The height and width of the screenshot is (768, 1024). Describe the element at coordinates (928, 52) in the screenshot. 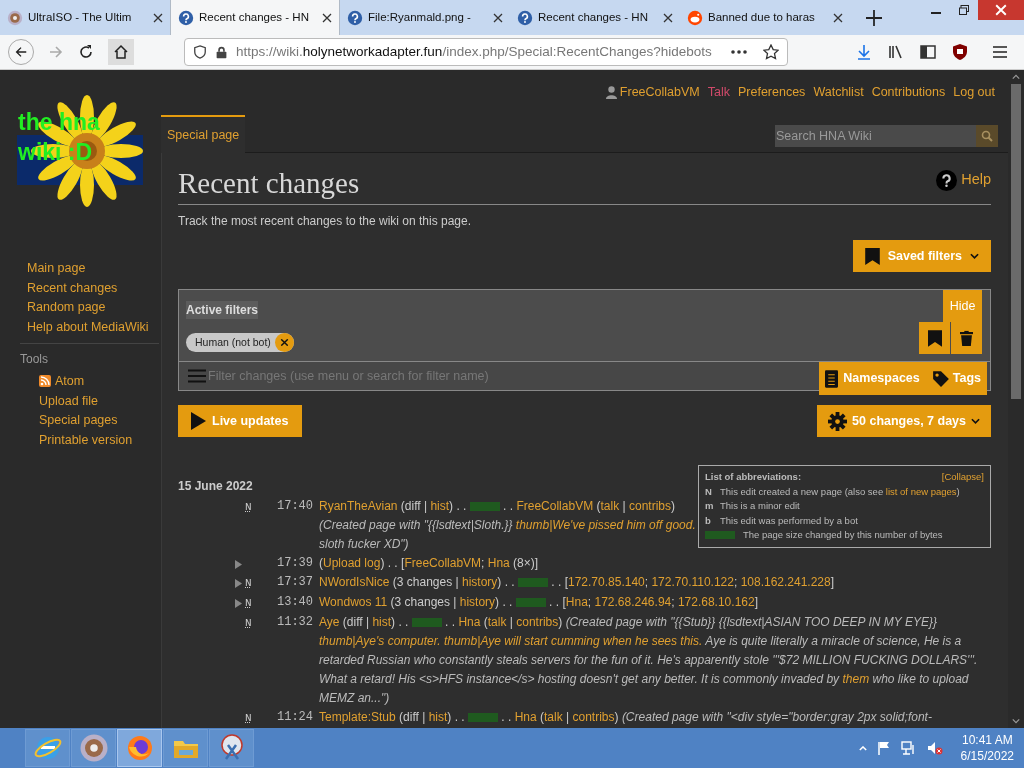

I see `sidebar-icon` at that location.